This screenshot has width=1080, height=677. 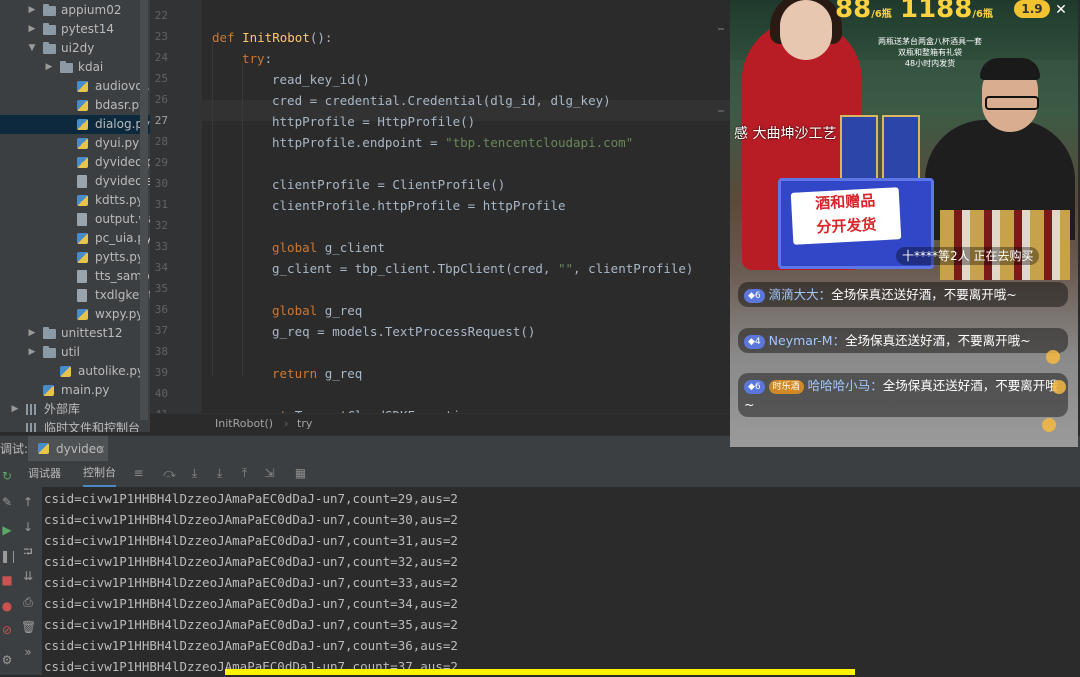 I want to click on rerun-icon: ↻, so click(x=7, y=476).